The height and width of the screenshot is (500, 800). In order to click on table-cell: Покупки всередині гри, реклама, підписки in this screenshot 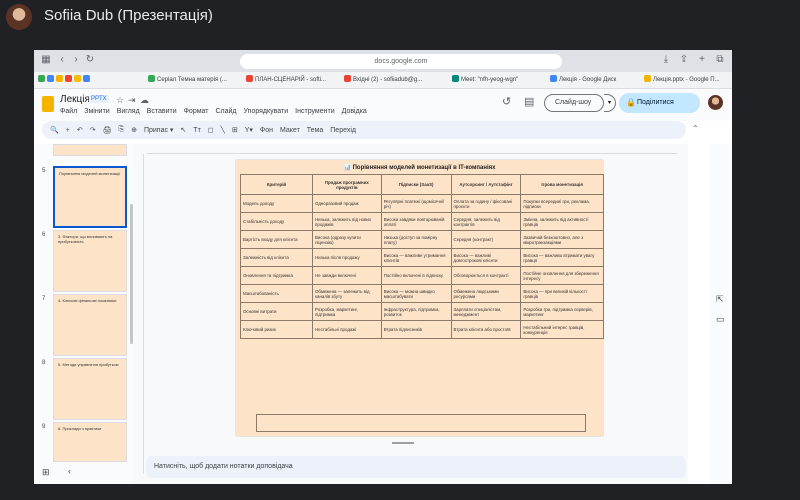, I will do `click(562, 203)`.